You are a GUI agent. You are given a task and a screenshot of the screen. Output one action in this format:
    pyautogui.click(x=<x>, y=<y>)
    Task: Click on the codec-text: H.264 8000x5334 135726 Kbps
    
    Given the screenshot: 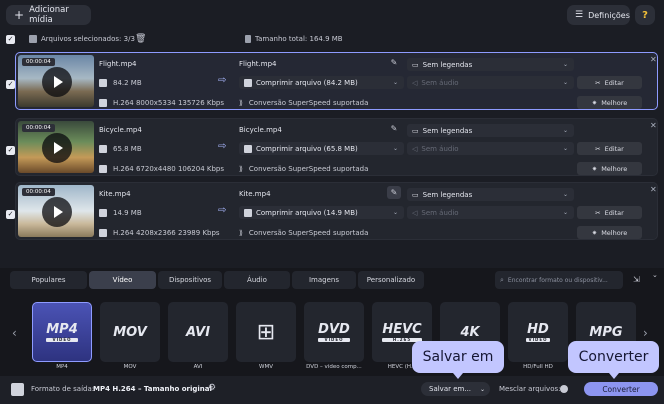 What is the action you would take?
    pyautogui.click(x=169, y=103)
    